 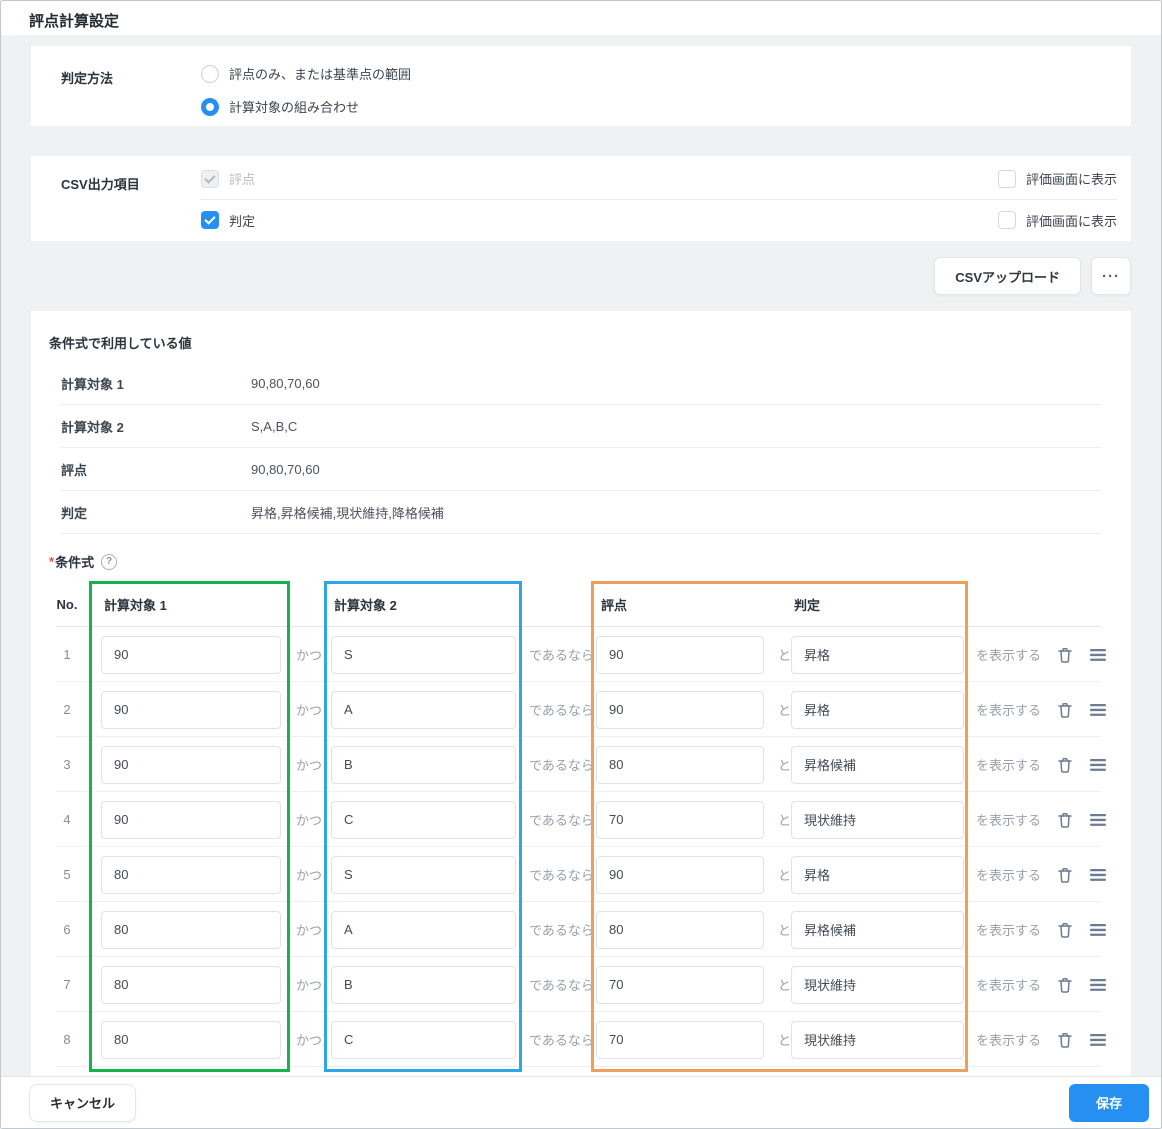 What do you see at coordinates (306, 73) in the screenshot?
I see `radio-option-score-range: 評点のみ、または基準点の範囲` at bounding box center [306, 73].